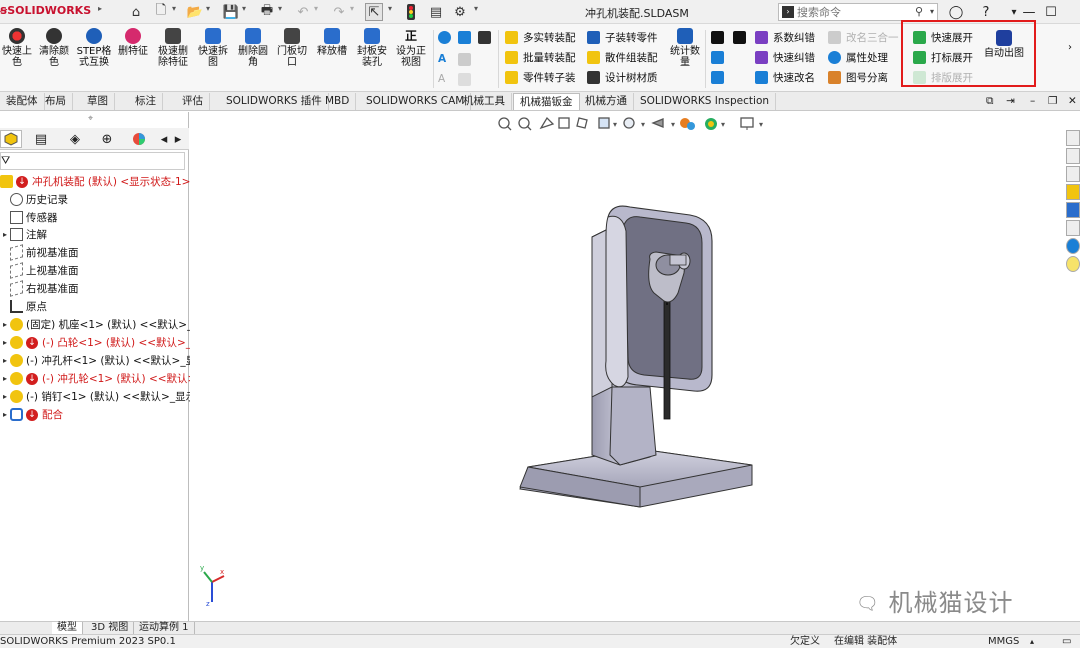  Describe the element at coordinates (133, 59) in the screenshot. I see `delete-feature-button: 删特征` at that location.